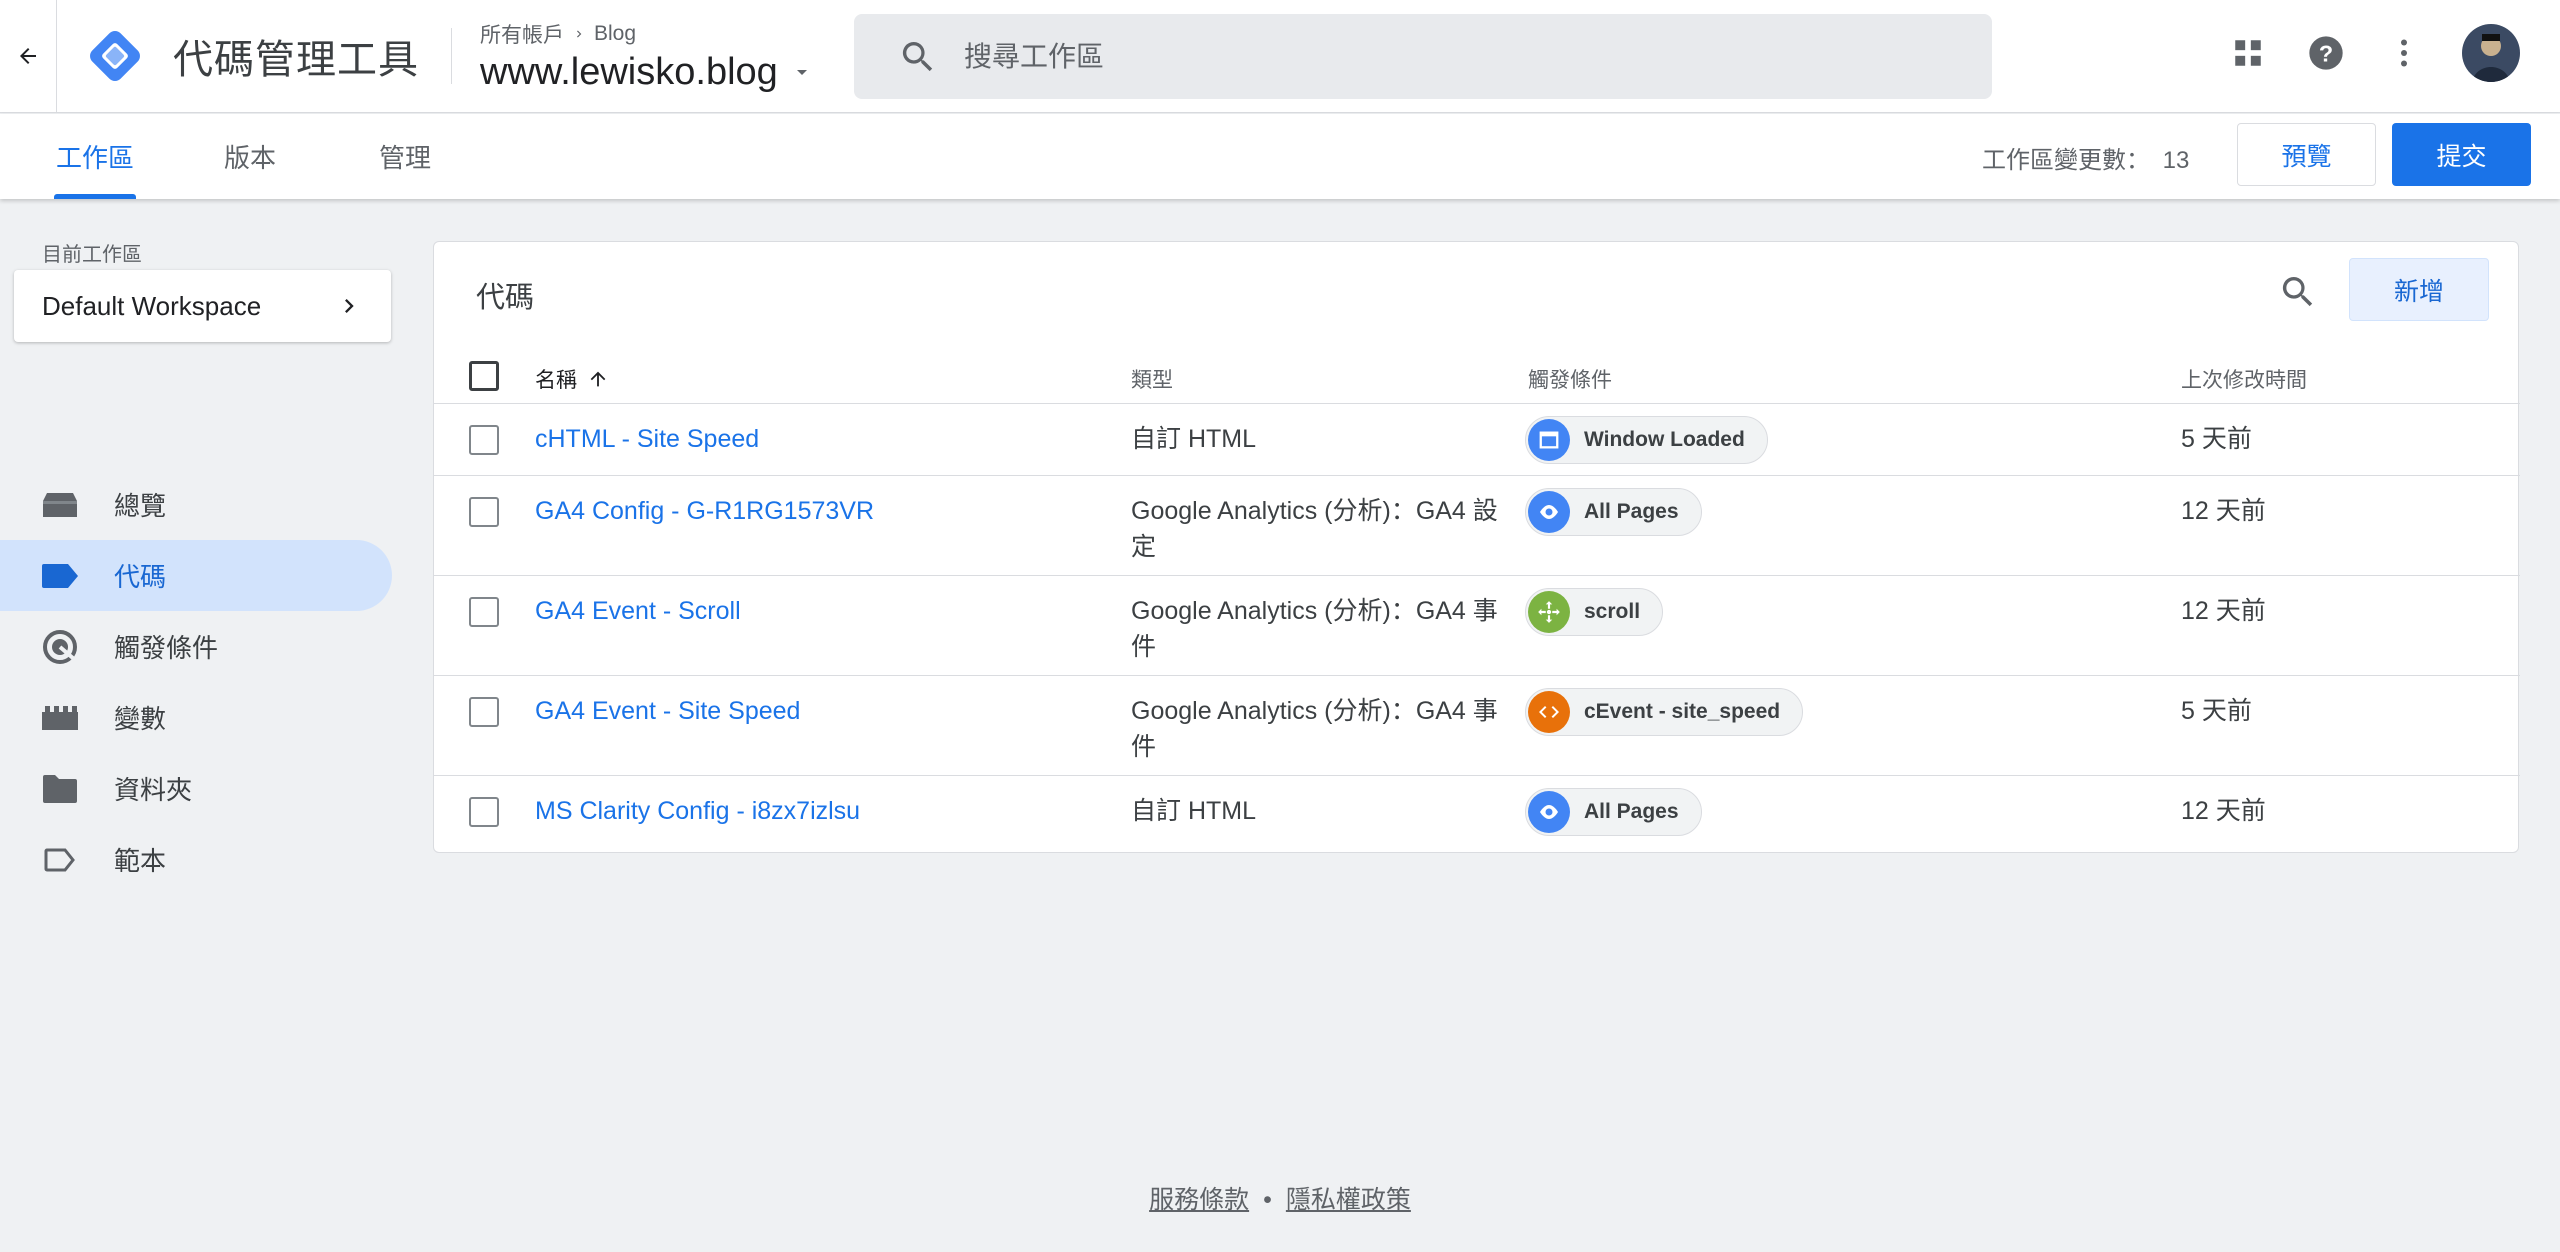 This screenshot has width=2560, height=1252. I want to click on trigger-chip-label: cEvent - site_speed, so click(1682, 711).